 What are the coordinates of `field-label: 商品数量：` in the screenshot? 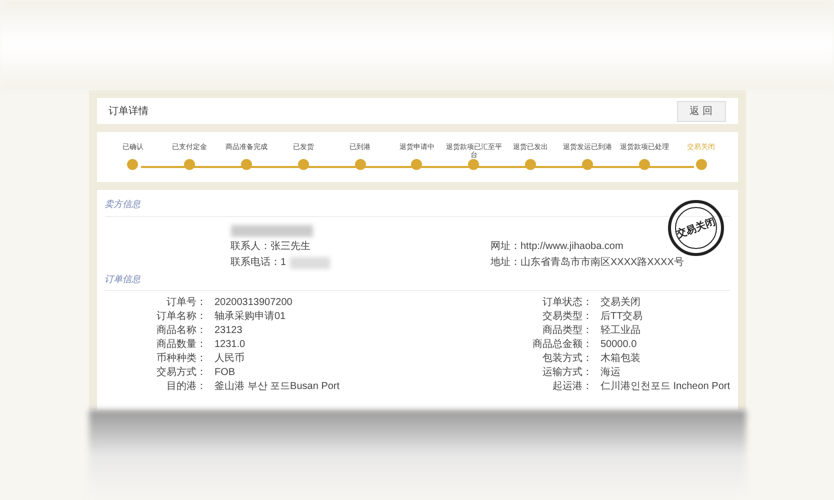 It's located at (182, 344).